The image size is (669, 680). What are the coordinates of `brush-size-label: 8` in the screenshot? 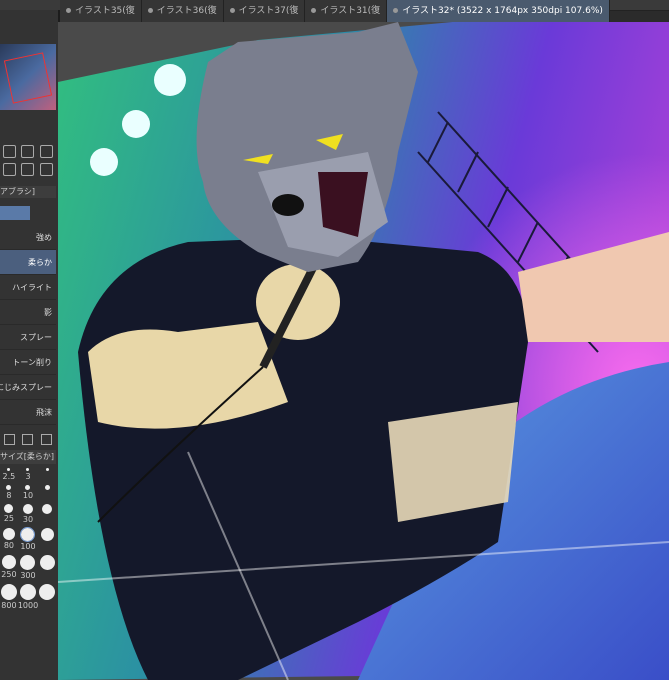 It's located at (9, 495).